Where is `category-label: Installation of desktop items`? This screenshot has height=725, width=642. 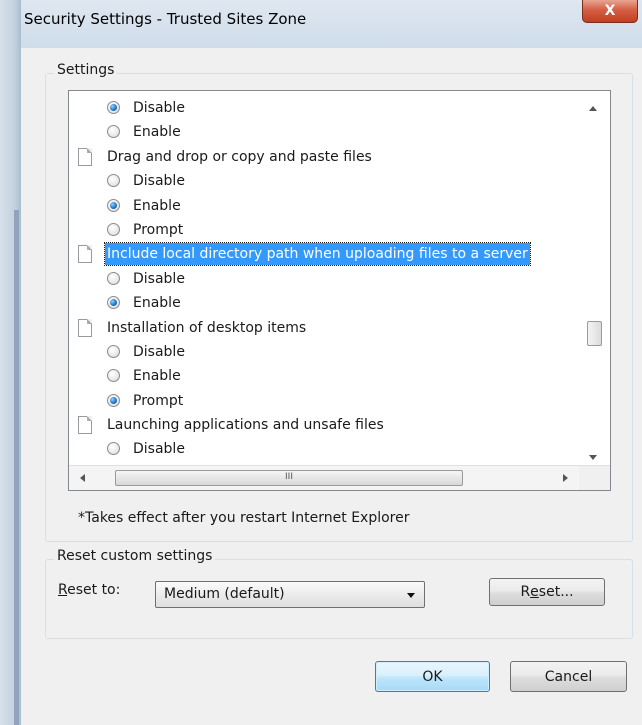
category-label: Installation of desktop items is located at coordinates (207, 327).